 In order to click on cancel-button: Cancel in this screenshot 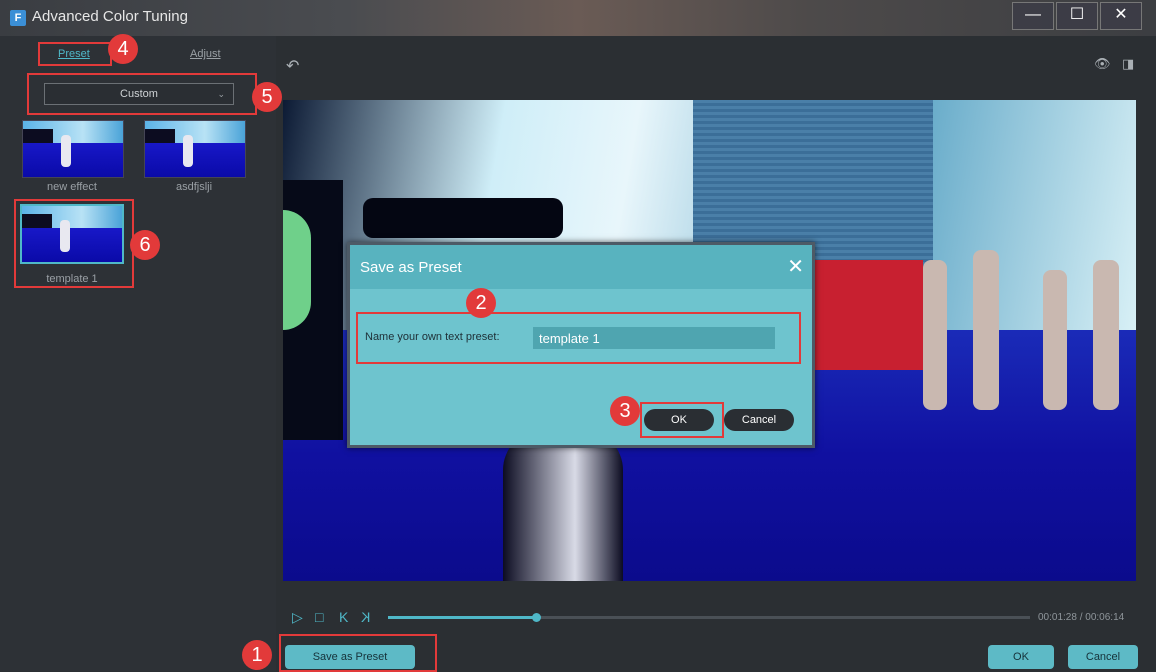, I will do `click(1103, 657)`.